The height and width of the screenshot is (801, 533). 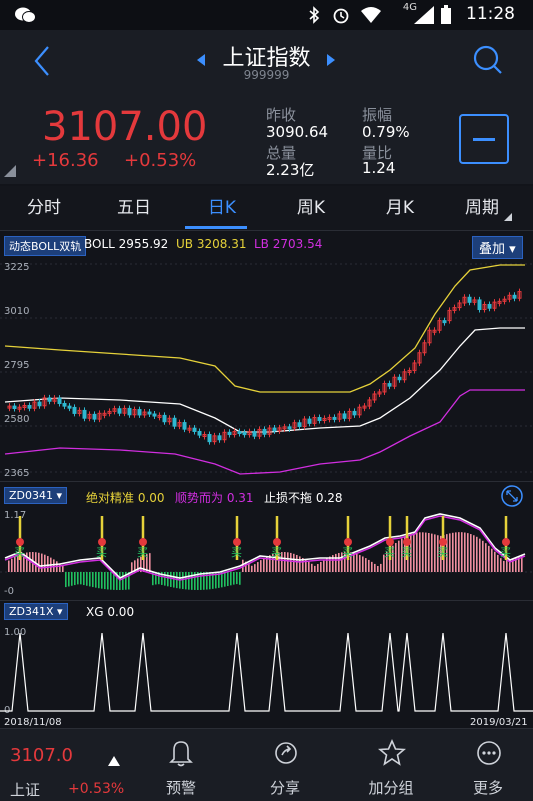 I want to click on signal-icon, so click(x=424, y=17).